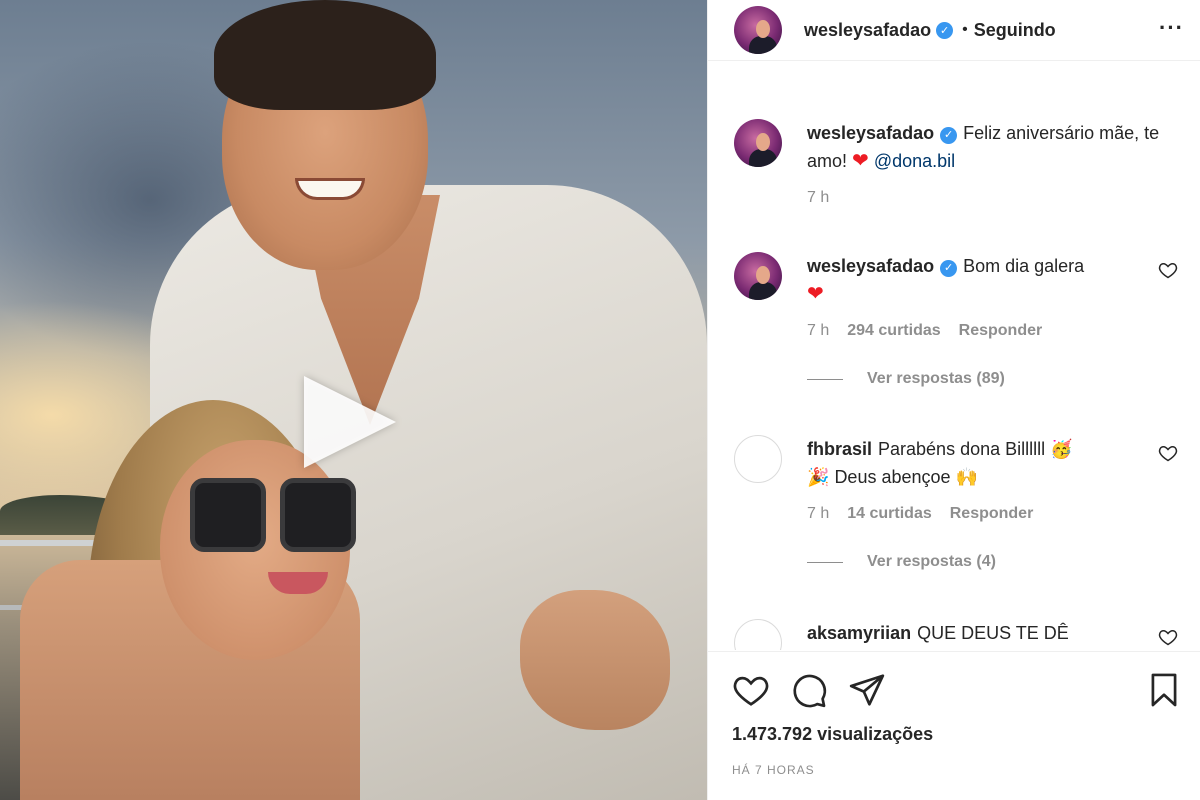  Describe the element at coordinates (867, 690) in the screenshot. I see `share-icon` at that location.